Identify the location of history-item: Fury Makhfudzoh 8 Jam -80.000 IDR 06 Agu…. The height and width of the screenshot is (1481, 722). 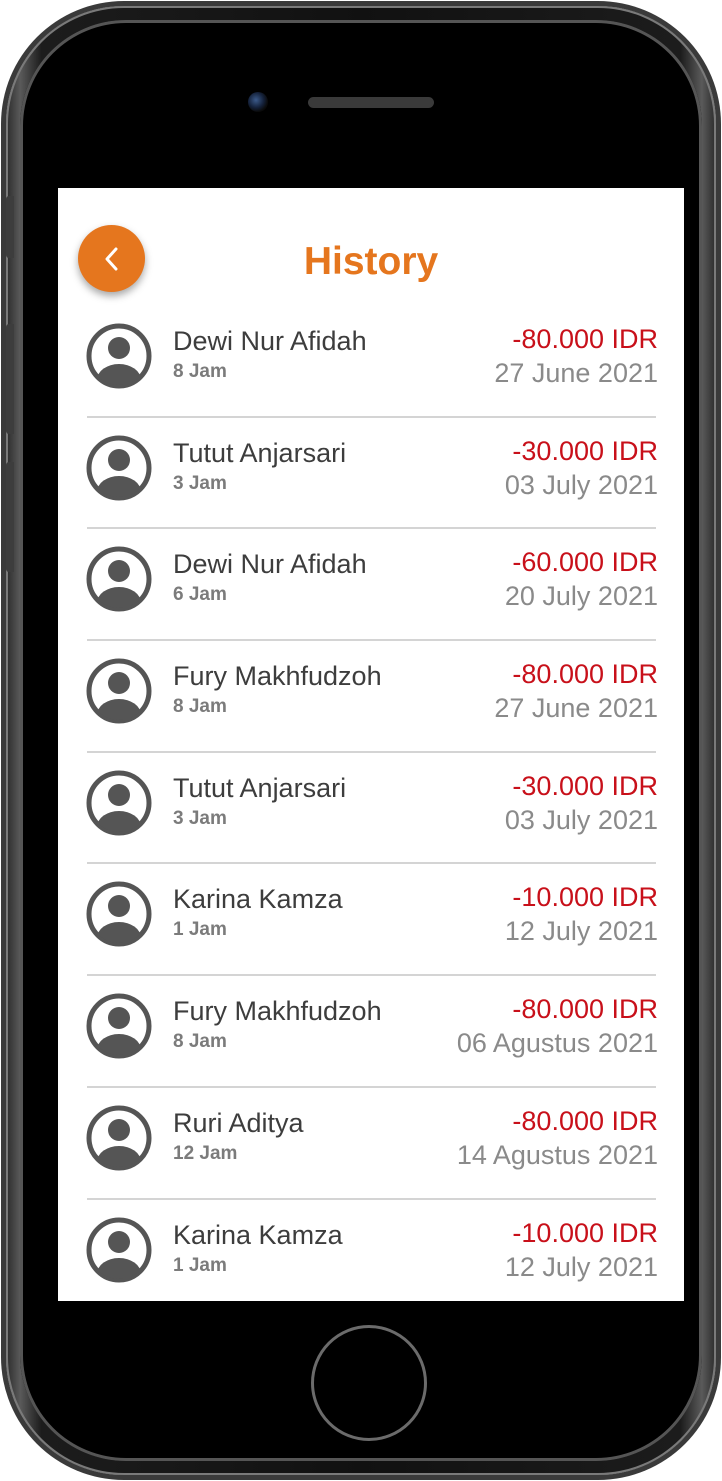
(371, 1032).